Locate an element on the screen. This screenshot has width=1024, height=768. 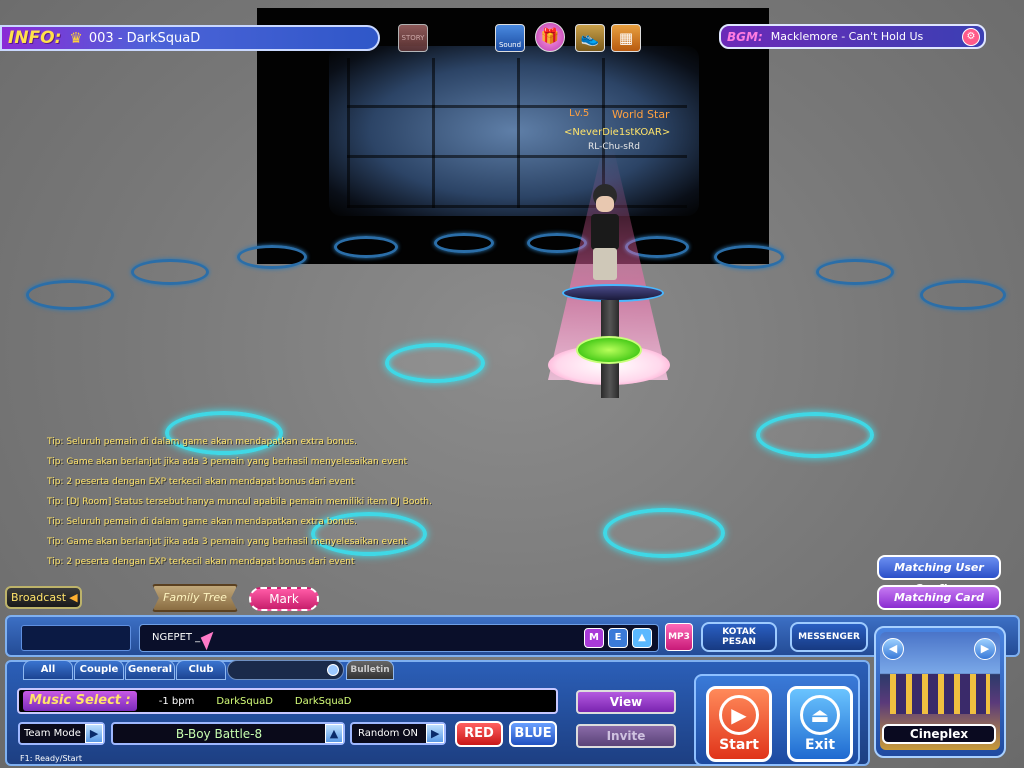
matching-card-button: Matching Card is located at coordinates (939, 597).